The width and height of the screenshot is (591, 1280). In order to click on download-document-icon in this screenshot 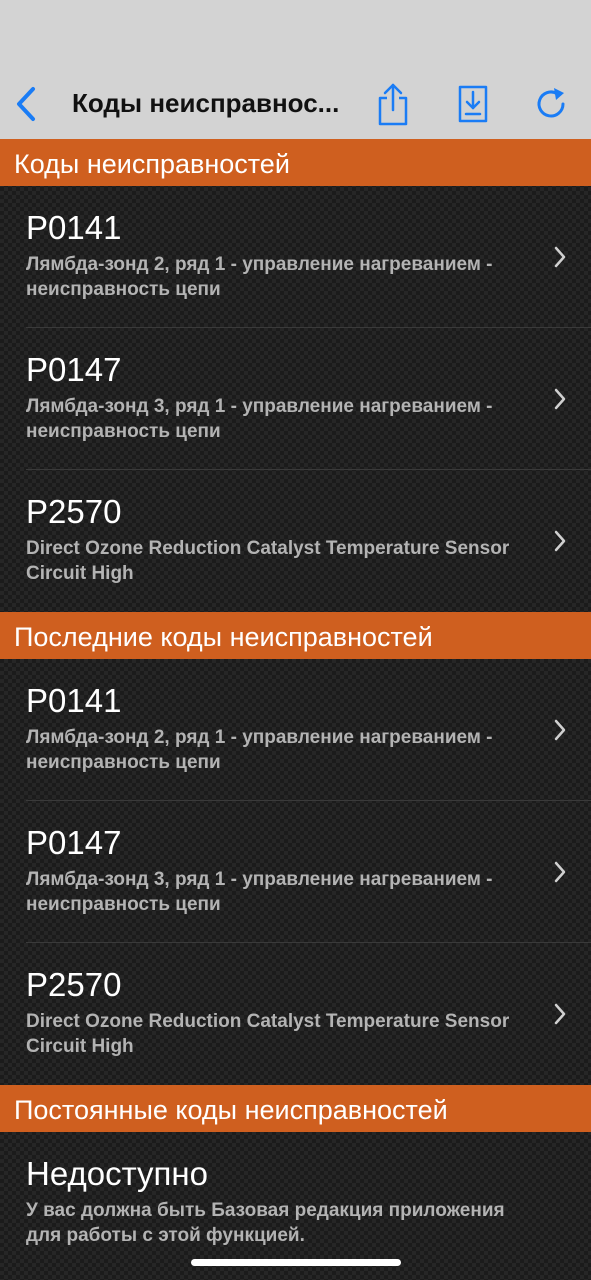, I will do `click(473, 104)`.